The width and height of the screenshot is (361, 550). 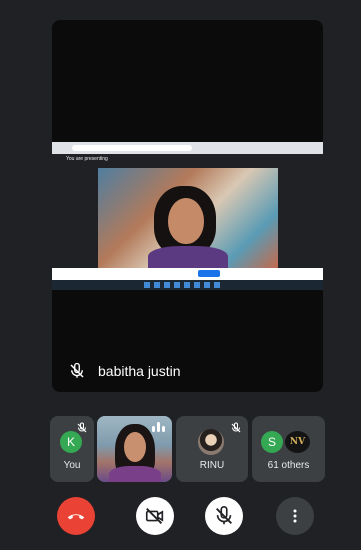 I want to click on participant-tile-speaking, so click(x=134, y=449).